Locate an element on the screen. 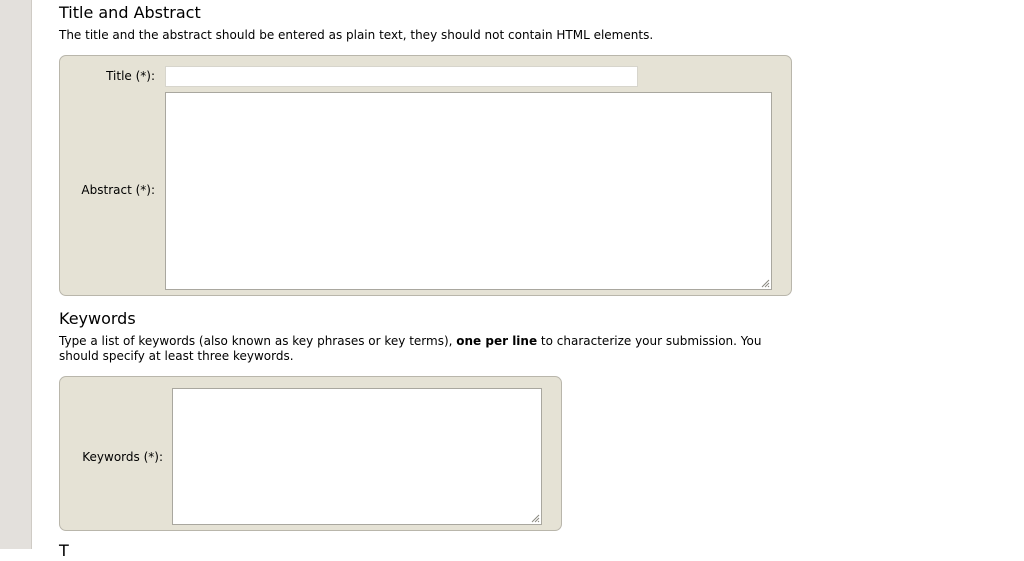 The height and width of the screenshot is (561, 1024). keywords-panel: Keywords (*): is located at coordinates (310, 453).